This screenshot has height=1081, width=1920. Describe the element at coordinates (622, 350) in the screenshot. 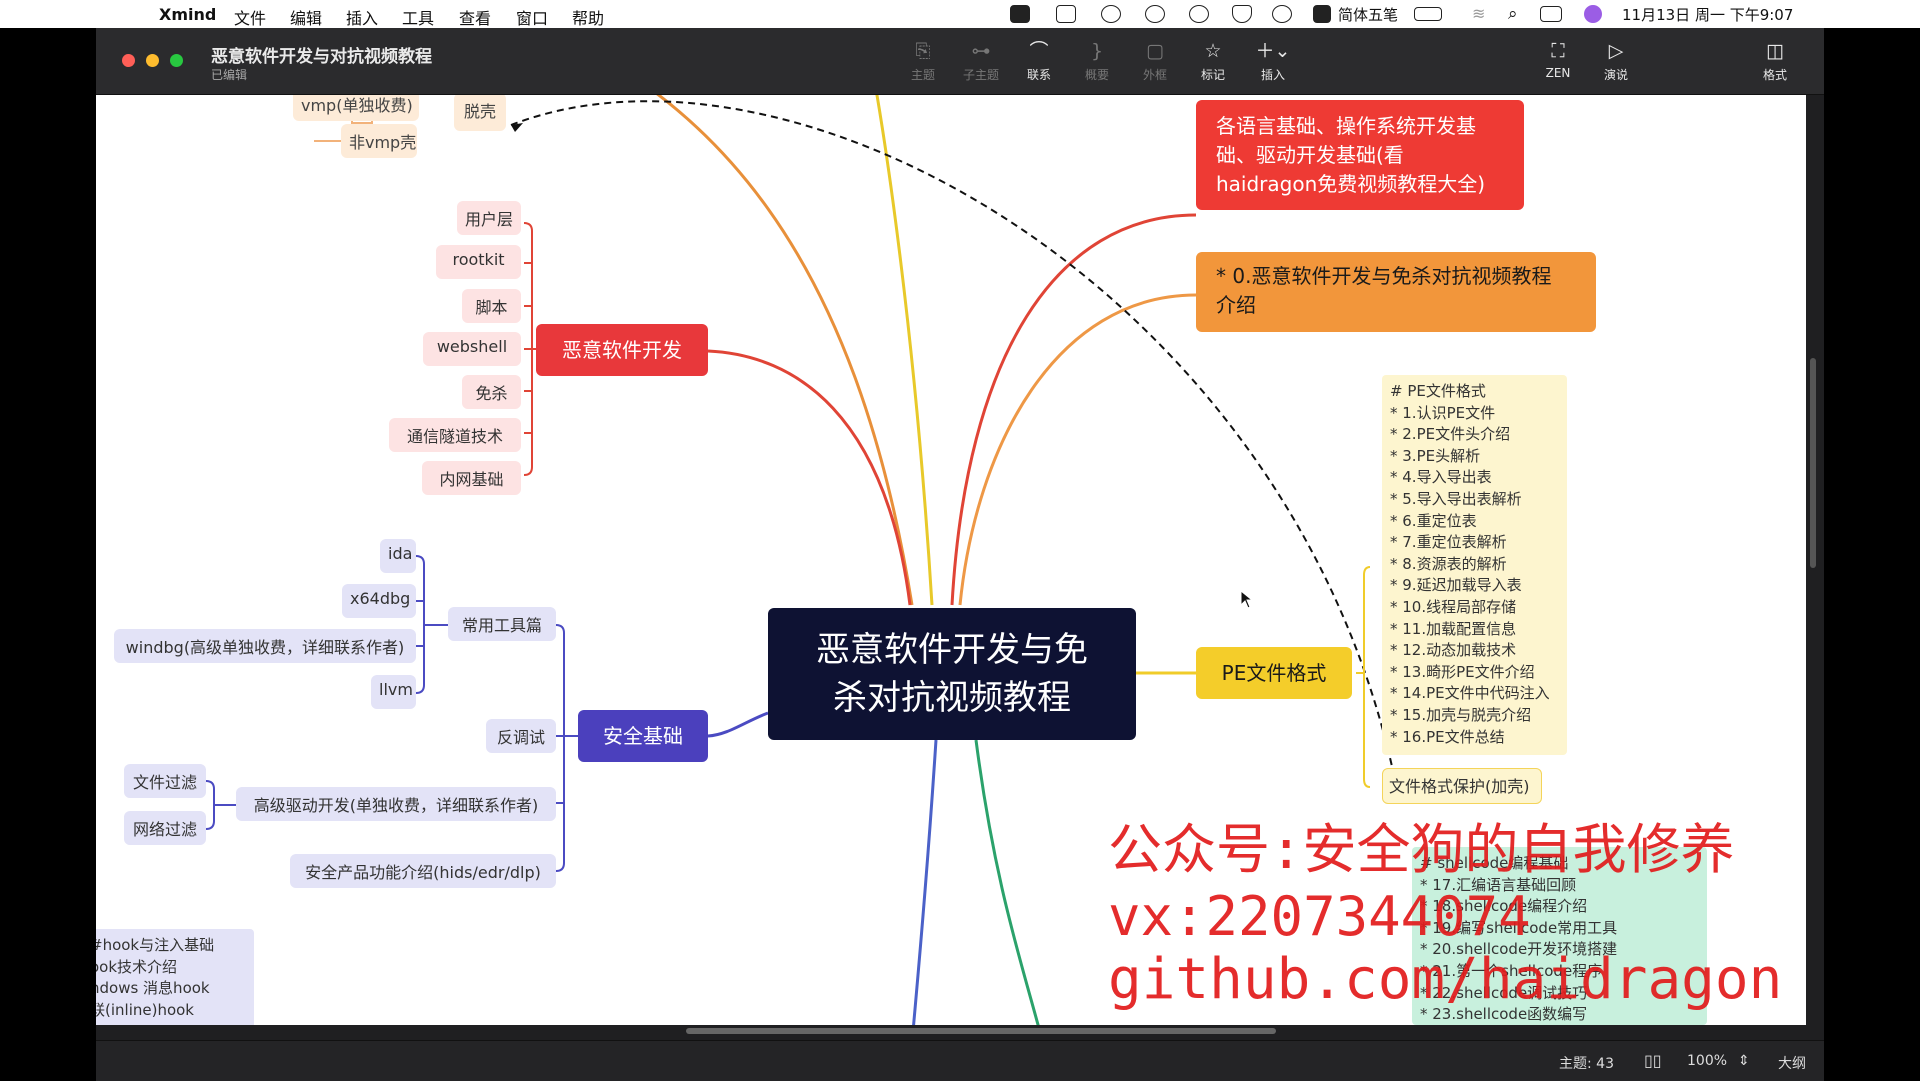

I see `node-malware-dev: 恶意软件开发` at that location.